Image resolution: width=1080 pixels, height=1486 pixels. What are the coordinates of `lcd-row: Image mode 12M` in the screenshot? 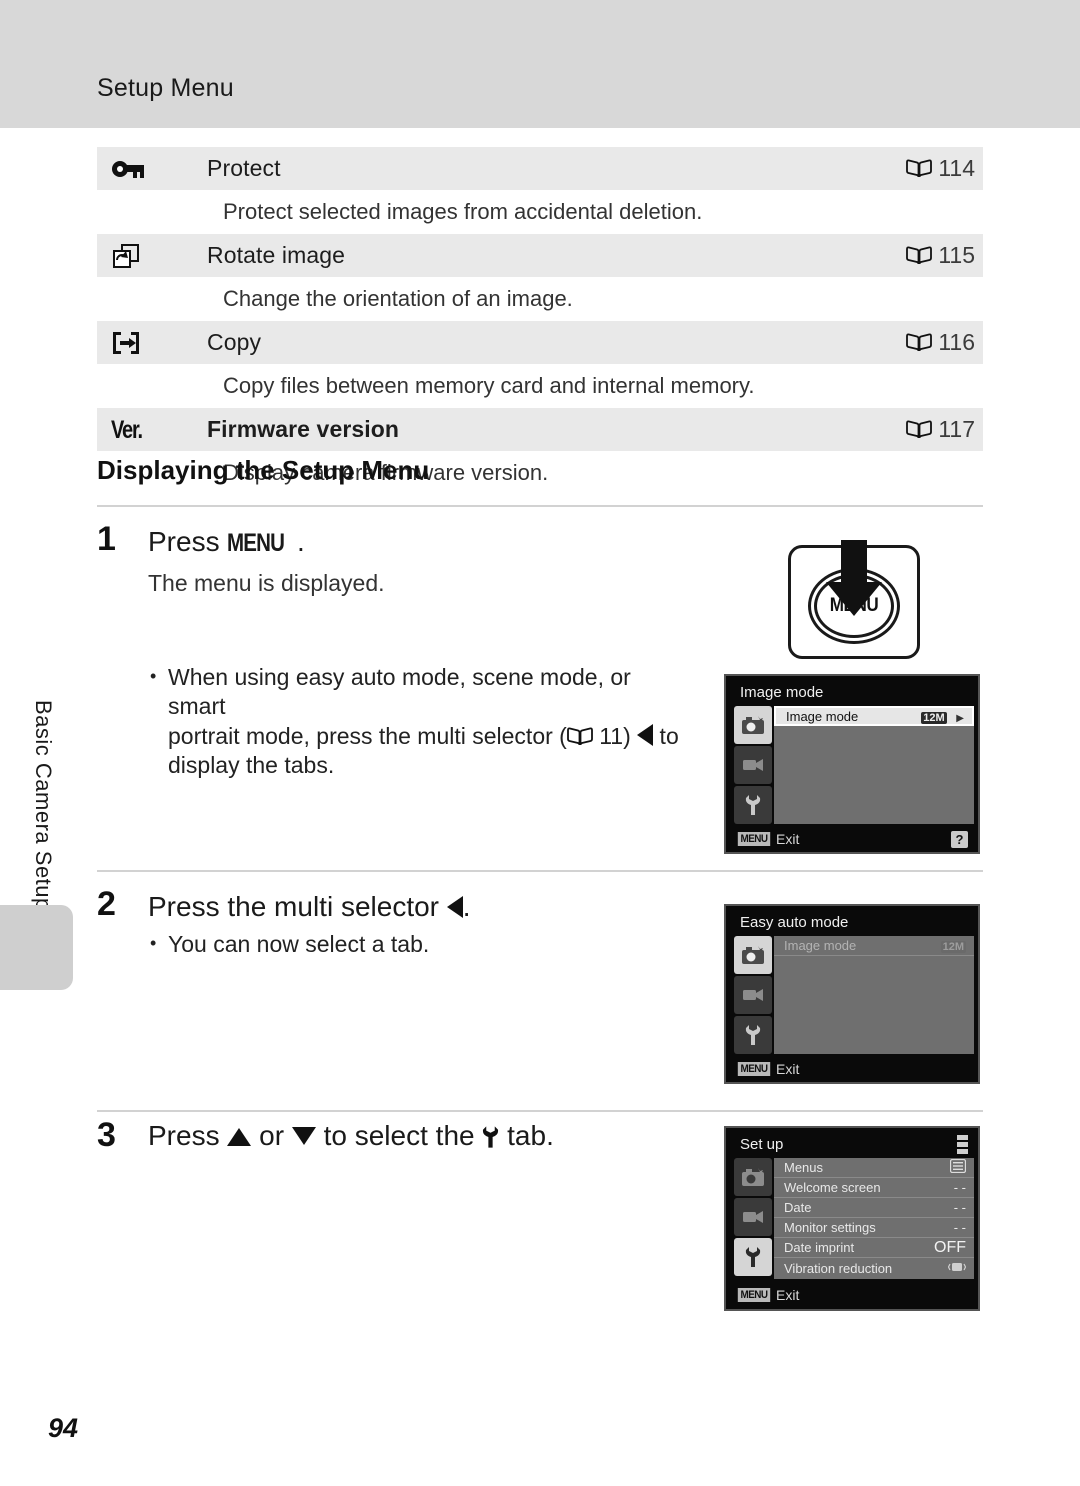 It's located at (874, 946).